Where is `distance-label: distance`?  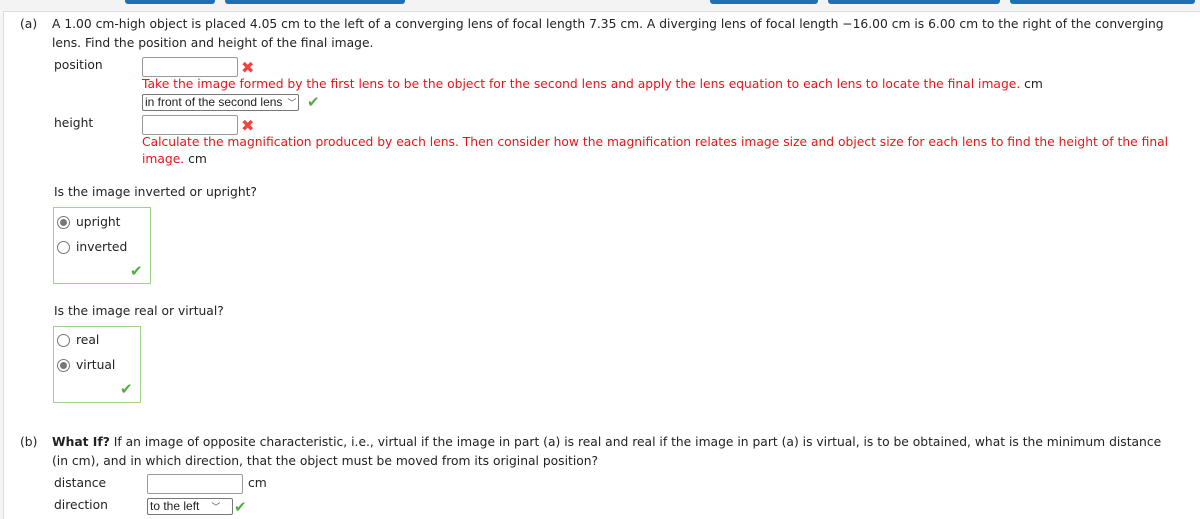 distance-label: distance is located at coordinates (80, 483).